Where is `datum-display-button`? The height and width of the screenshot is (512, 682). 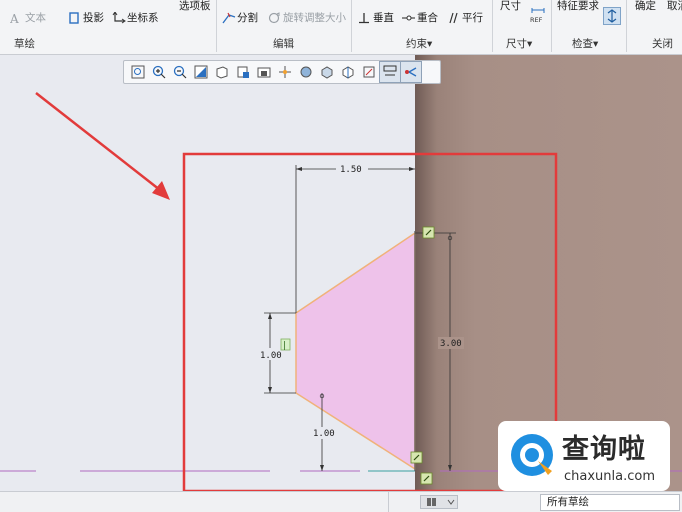
datum-display-button is located at coordinates (348, 72).